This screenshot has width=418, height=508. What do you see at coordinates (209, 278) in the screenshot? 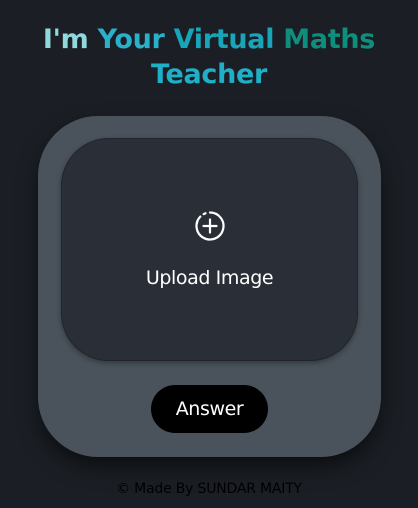
I see `upload-image-label: Upload Image` at bounding box center [209, 278].